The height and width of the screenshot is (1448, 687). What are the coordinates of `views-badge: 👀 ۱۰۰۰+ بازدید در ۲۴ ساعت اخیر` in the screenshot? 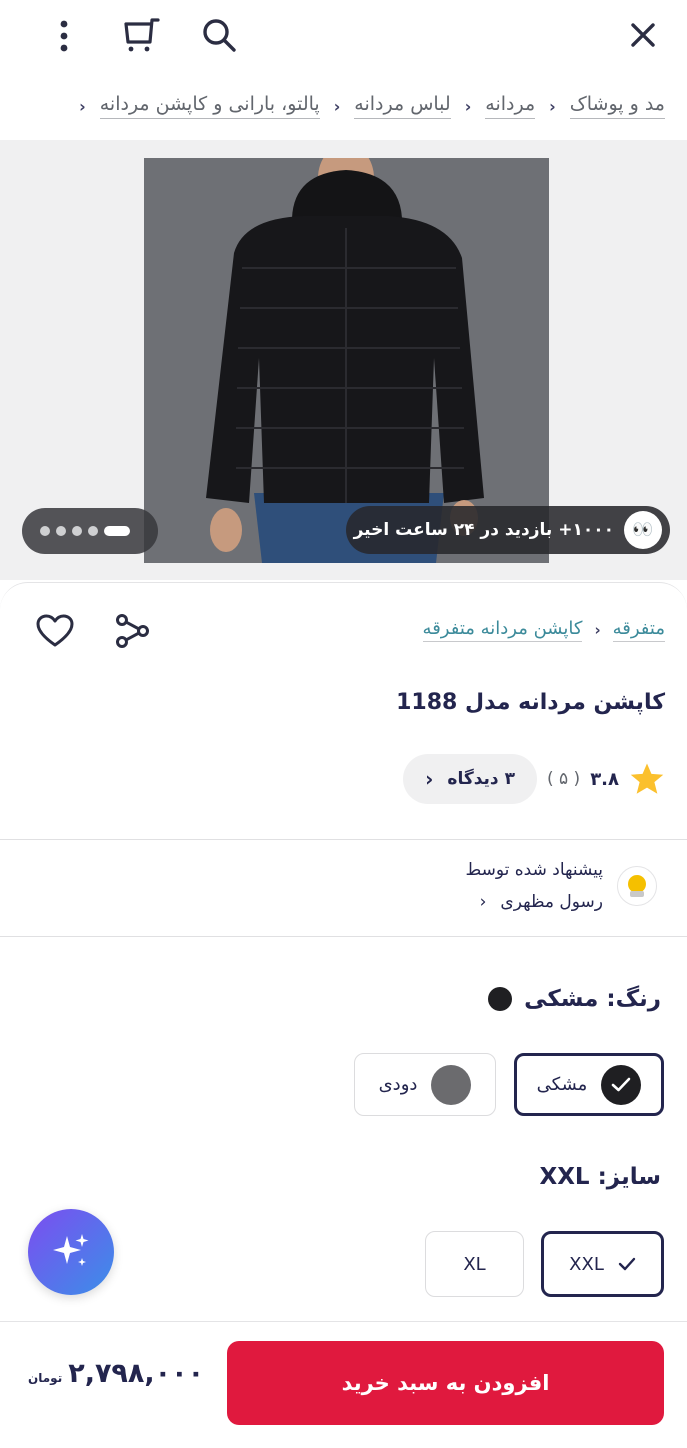 It's located at (508, 530).